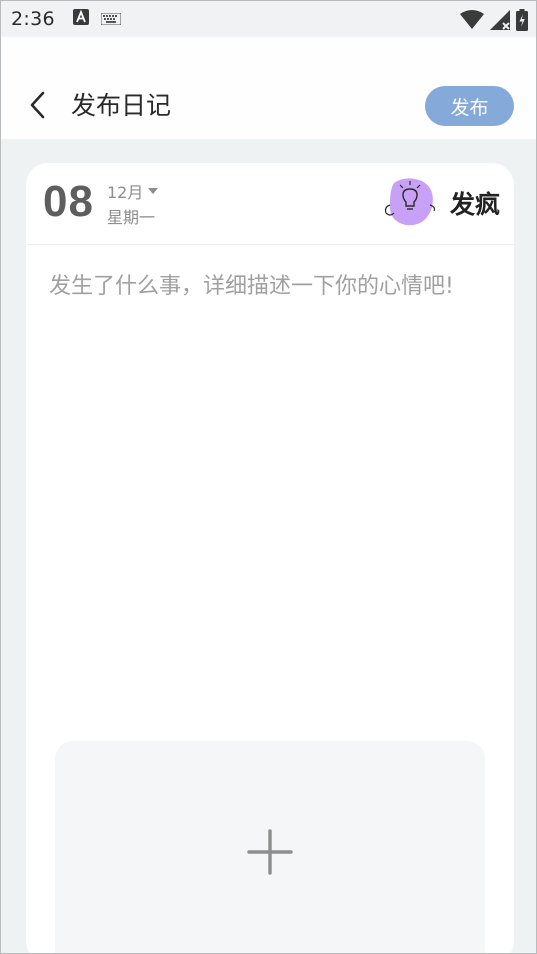 The height and width of the screenshot is (954, 537). I want to click on month-label: 12月, so click(125, 192).